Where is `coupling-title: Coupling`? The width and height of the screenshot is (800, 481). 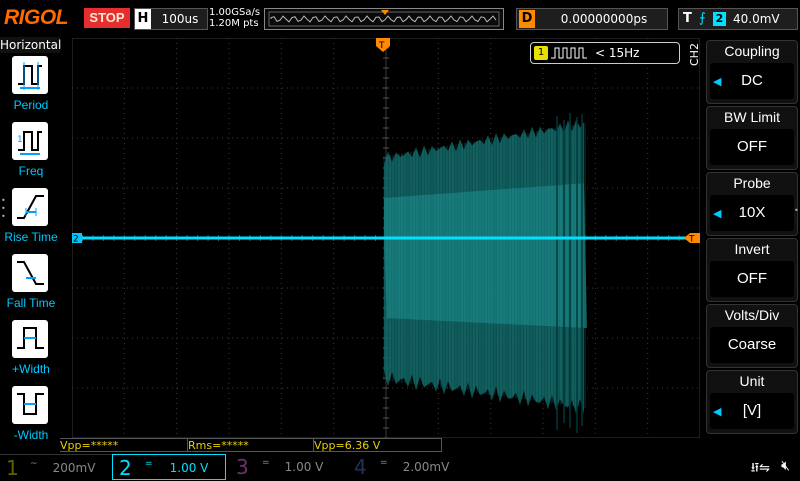
coupling-title: Coupling is located at coordinates (752, 51).